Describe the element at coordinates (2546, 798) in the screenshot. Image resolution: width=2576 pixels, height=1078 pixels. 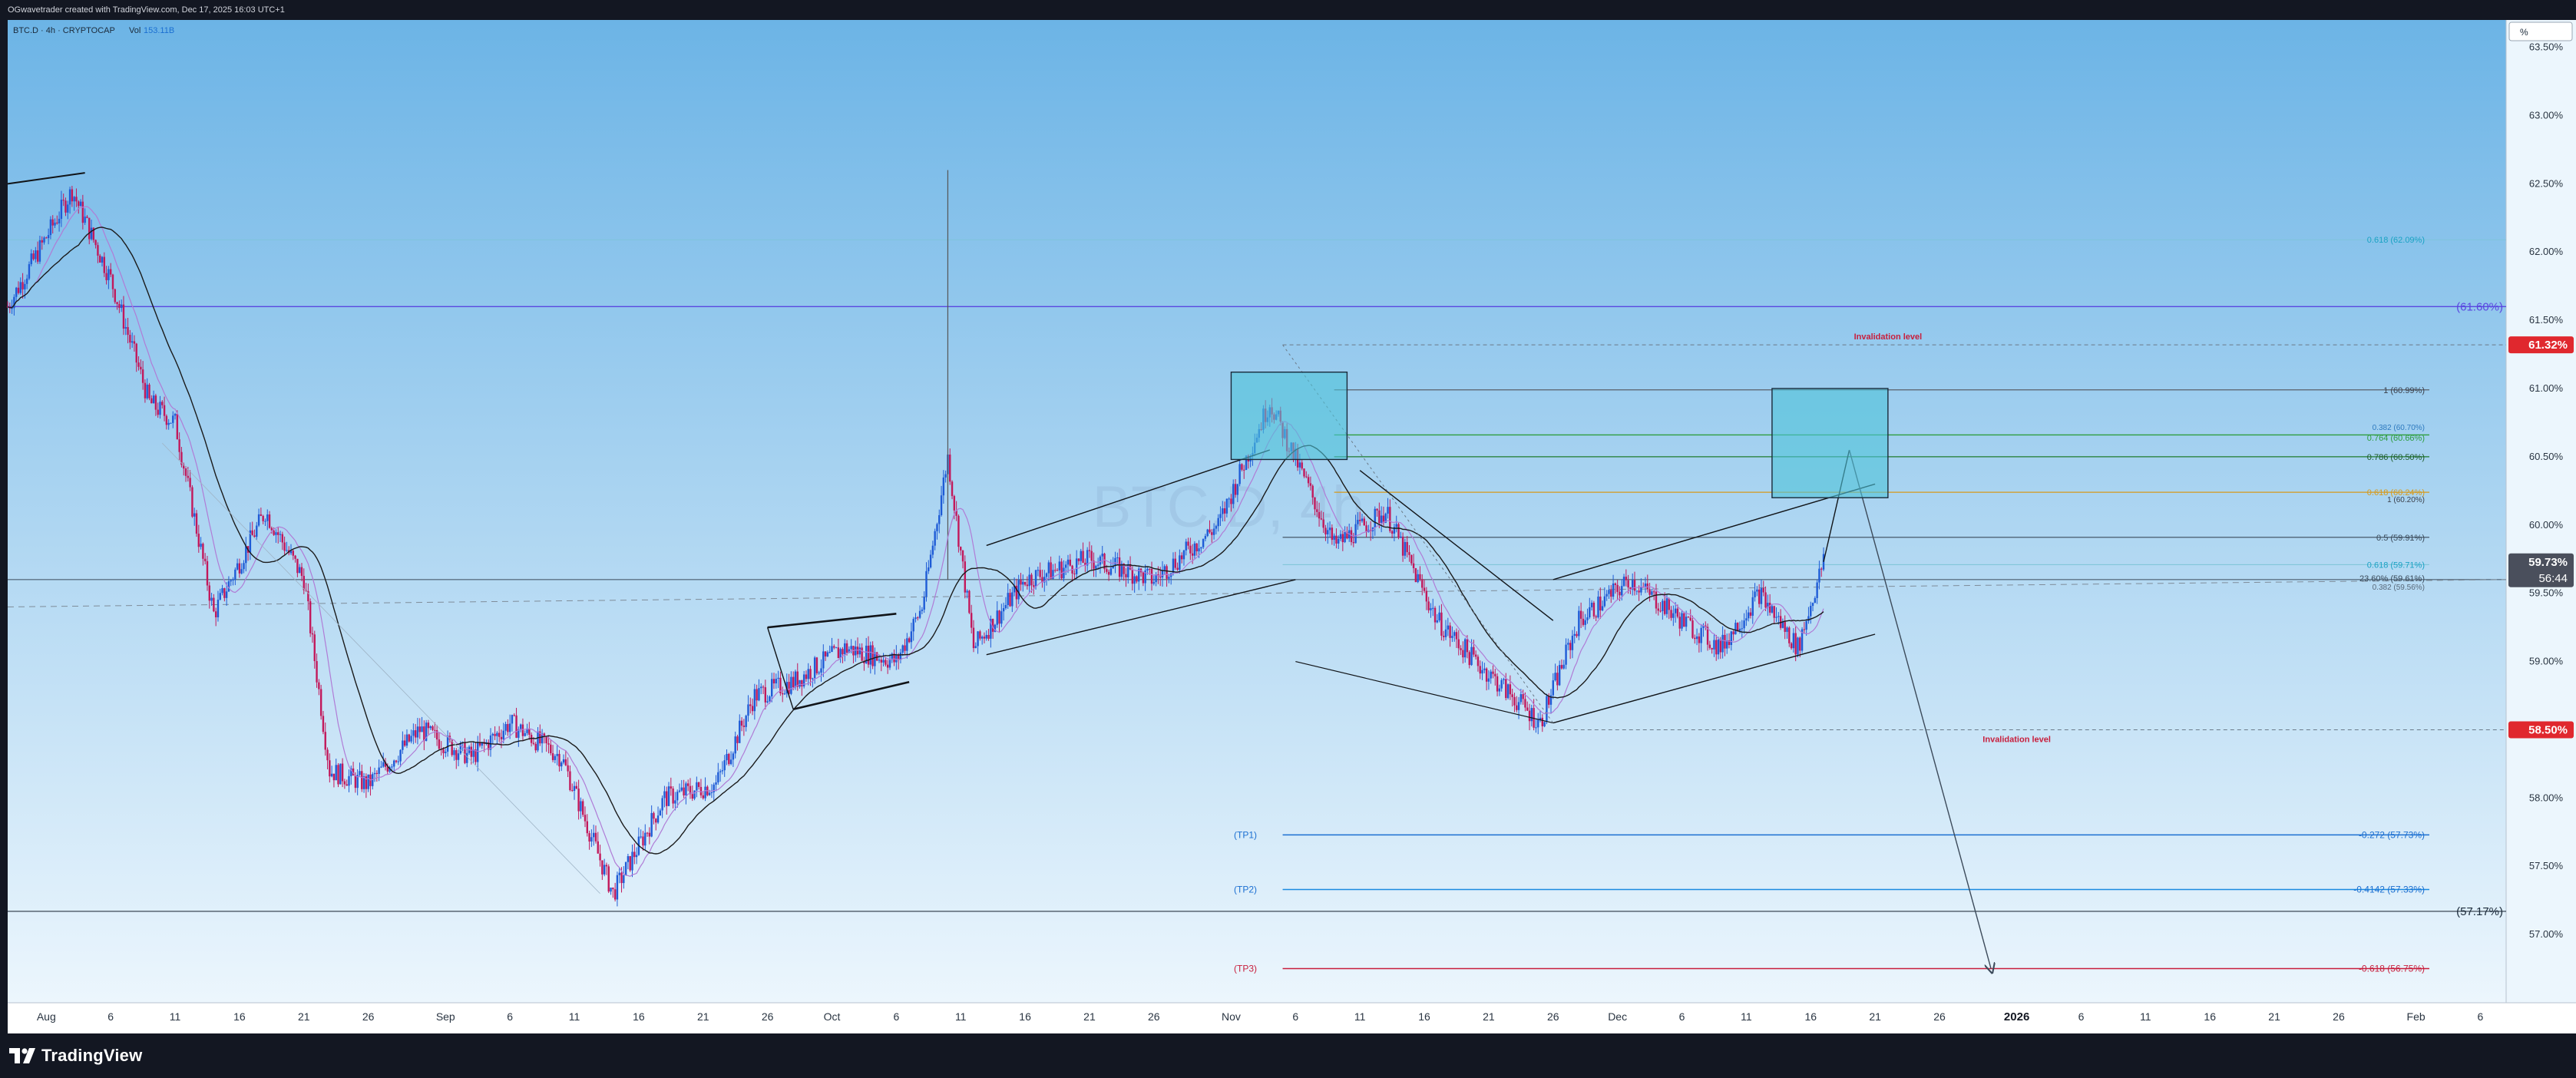
I see `price-axis-label: 58.00%` at that location.